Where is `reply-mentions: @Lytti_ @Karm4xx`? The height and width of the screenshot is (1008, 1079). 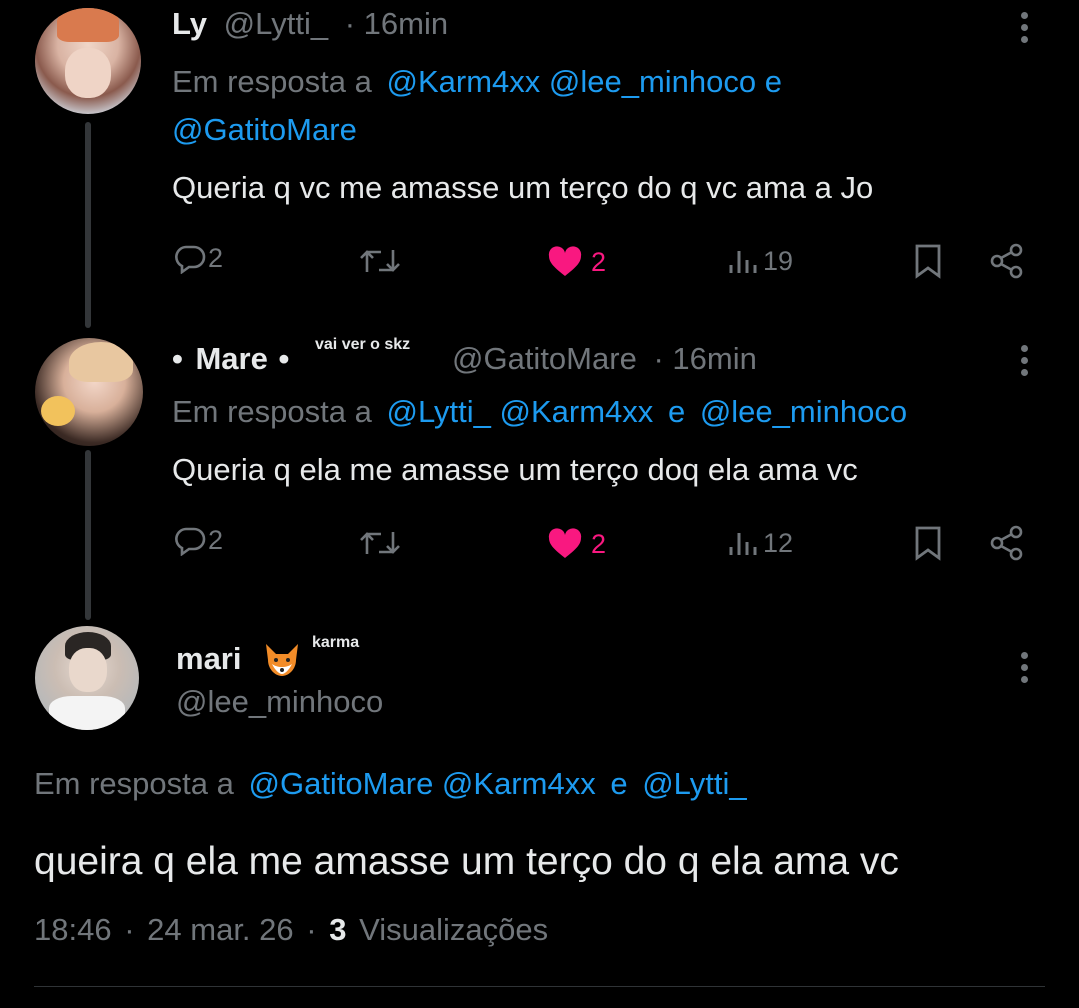
reply-mentions: @Lytti_ @Karm4xx is located at coordinates (520, 411).